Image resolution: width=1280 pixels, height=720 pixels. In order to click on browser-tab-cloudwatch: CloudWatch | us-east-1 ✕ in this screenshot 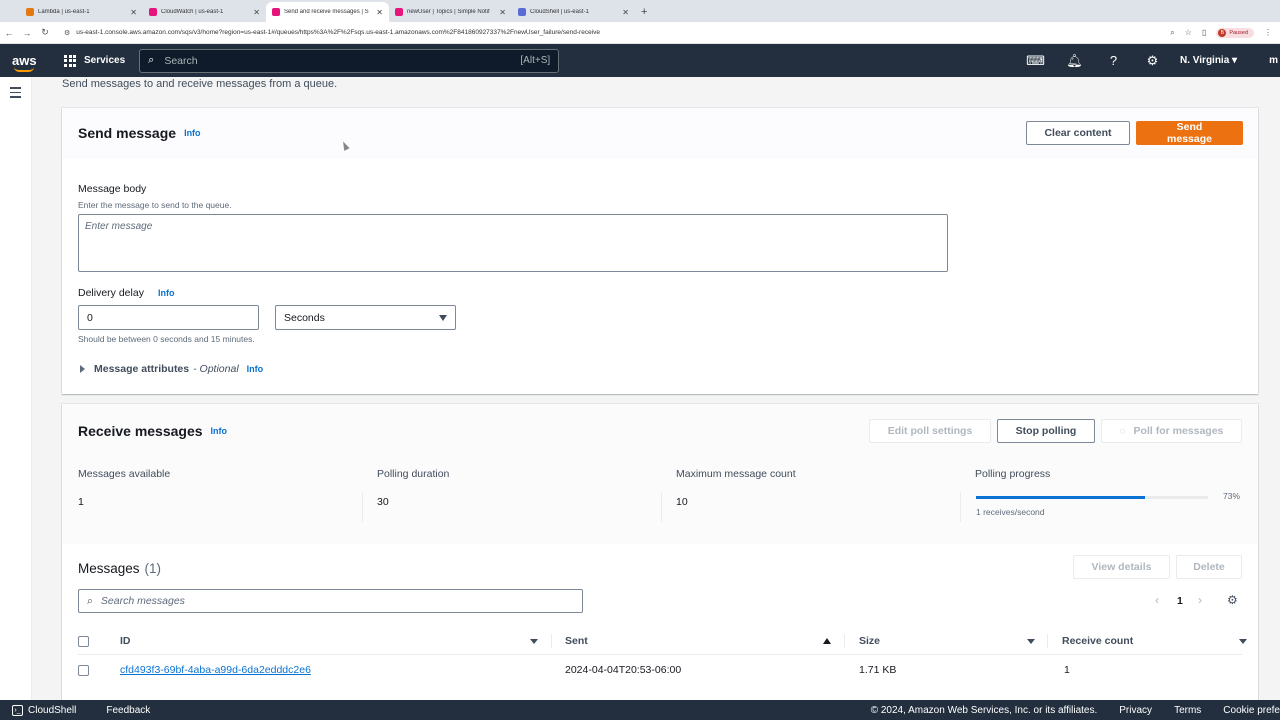, I will do `click(204, 12)`.